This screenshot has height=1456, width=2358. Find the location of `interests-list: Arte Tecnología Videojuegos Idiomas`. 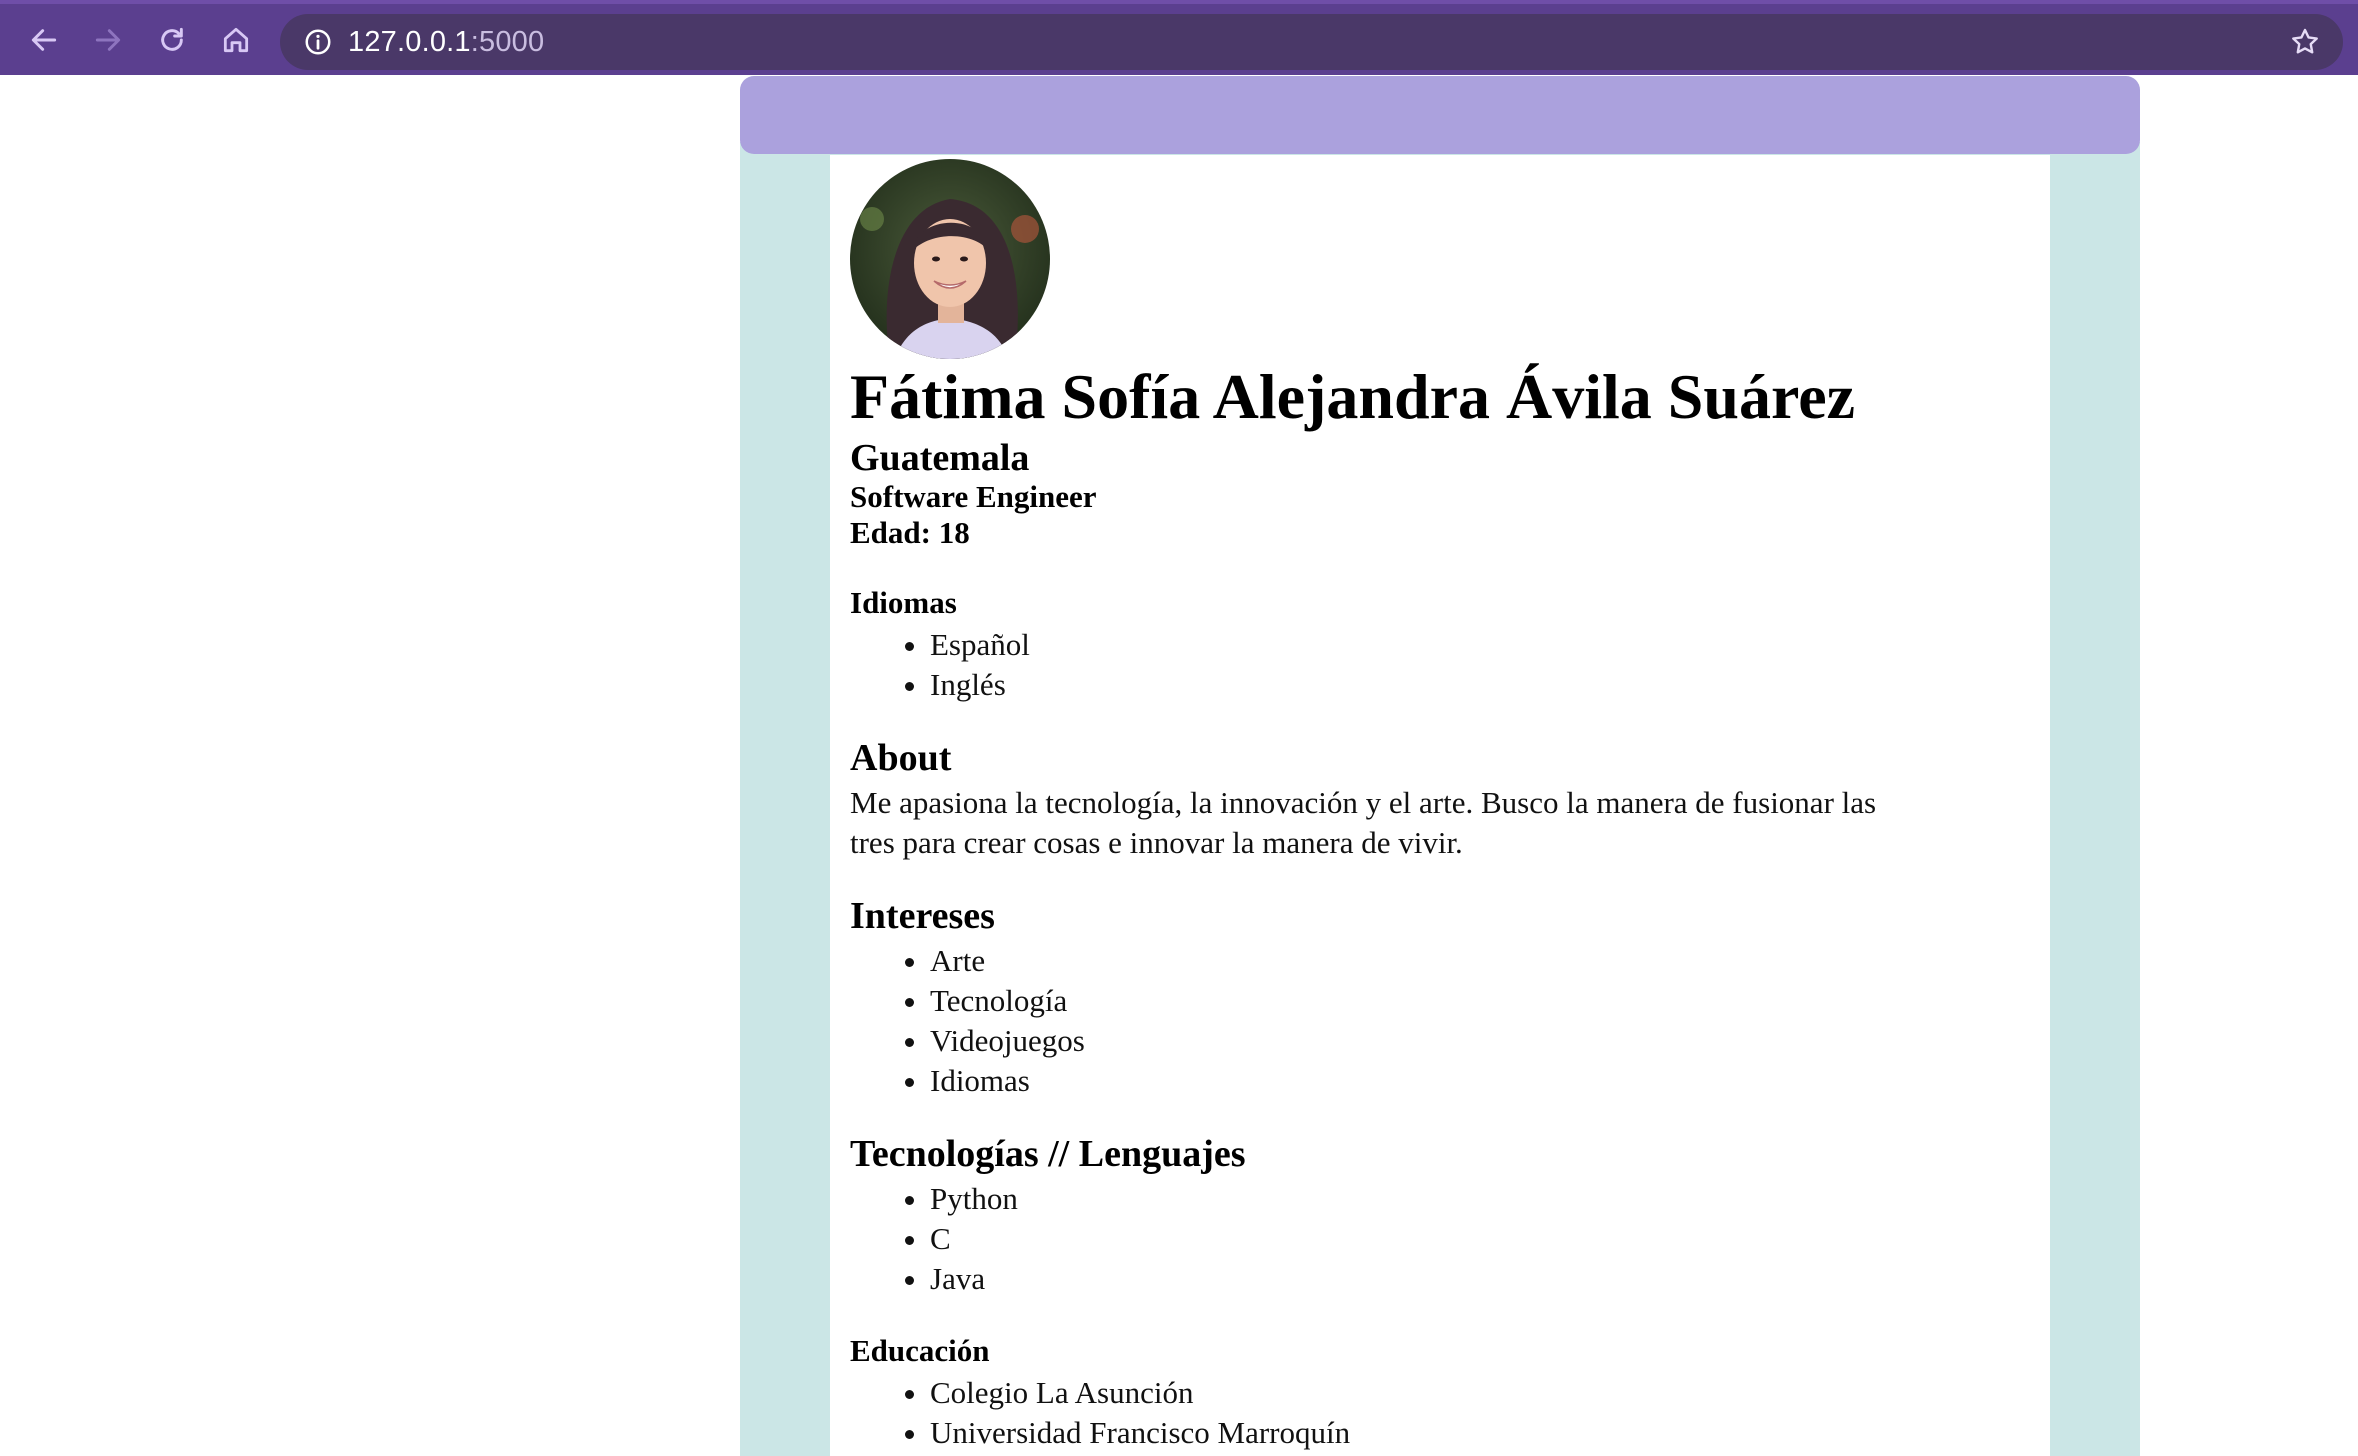

interests-list: Arte Tecnología Videojuegos Idiomas is located at coordinates (1440, 1021).